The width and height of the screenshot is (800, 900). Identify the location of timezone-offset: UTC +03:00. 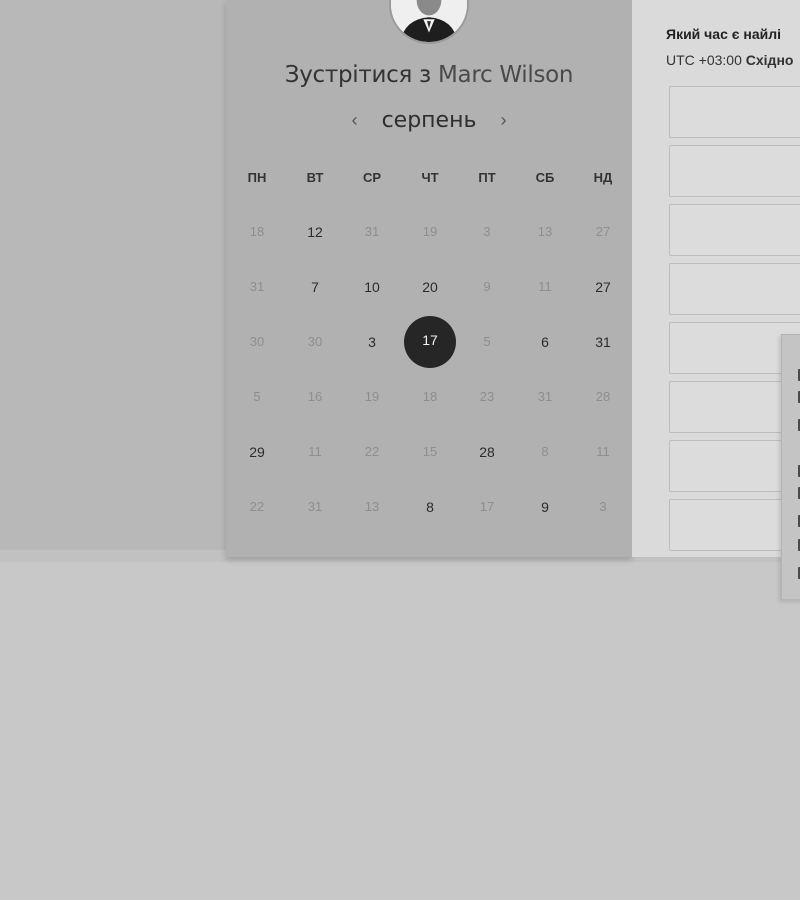
(704, 60).